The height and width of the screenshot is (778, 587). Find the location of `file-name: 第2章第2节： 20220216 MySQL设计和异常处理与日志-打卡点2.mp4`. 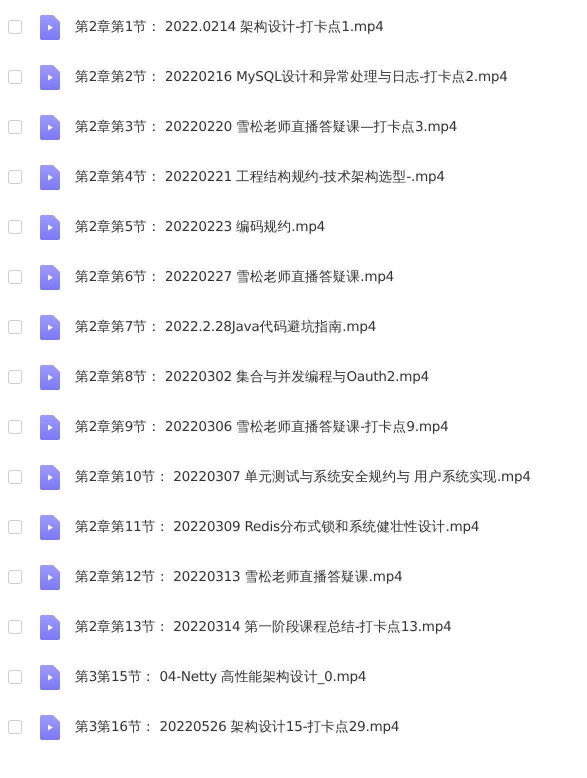

file-name: 第2章第2节： 20220216 MySQL设计和异常处理与日志-打卡点2.mp4 is located at coordinates (291, 77).